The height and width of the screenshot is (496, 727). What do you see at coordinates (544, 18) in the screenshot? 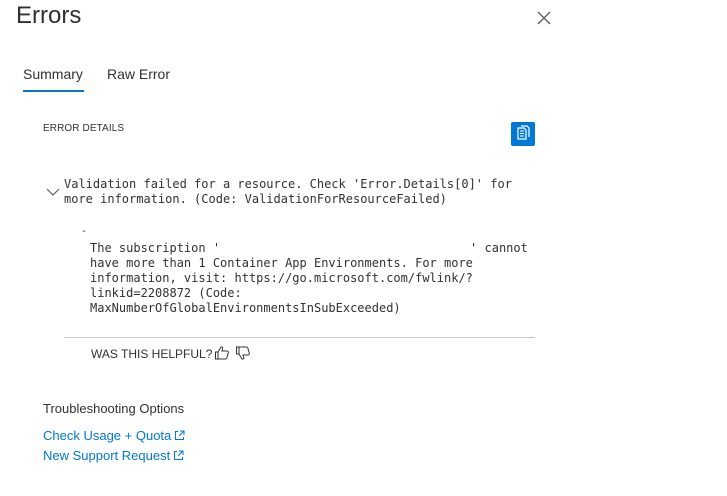
I see `close-icon` at bounding box center [544, 18].